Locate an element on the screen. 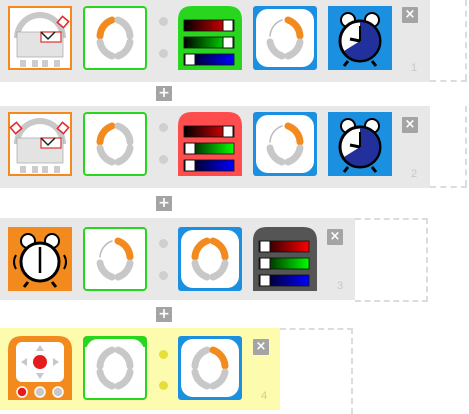  row-number: 2 is located at coordinates (414, 174).